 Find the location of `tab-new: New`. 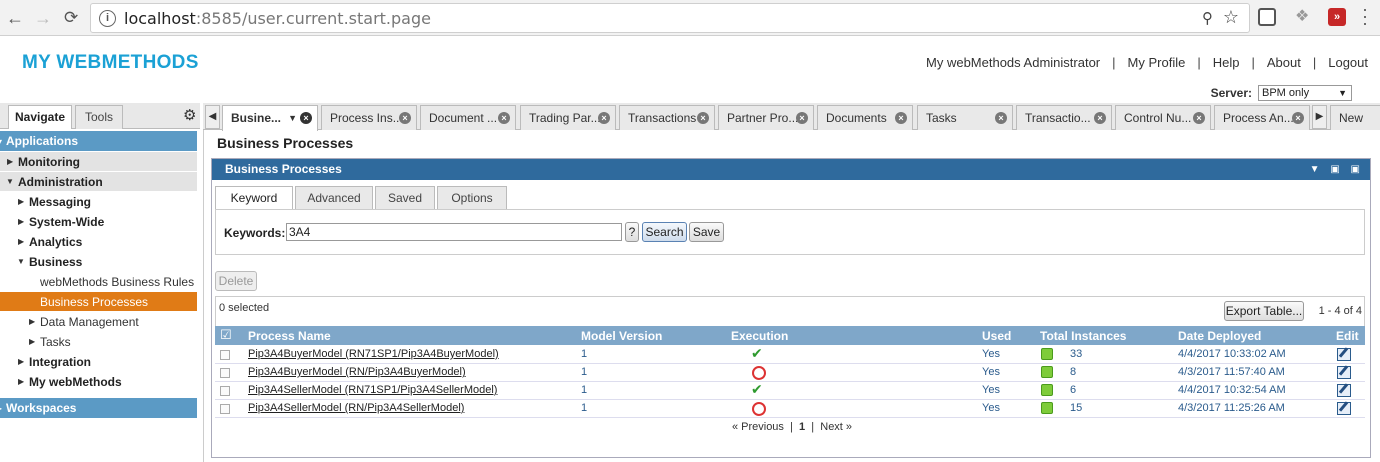

tab-new: New is located at coordinates (1355, 117).